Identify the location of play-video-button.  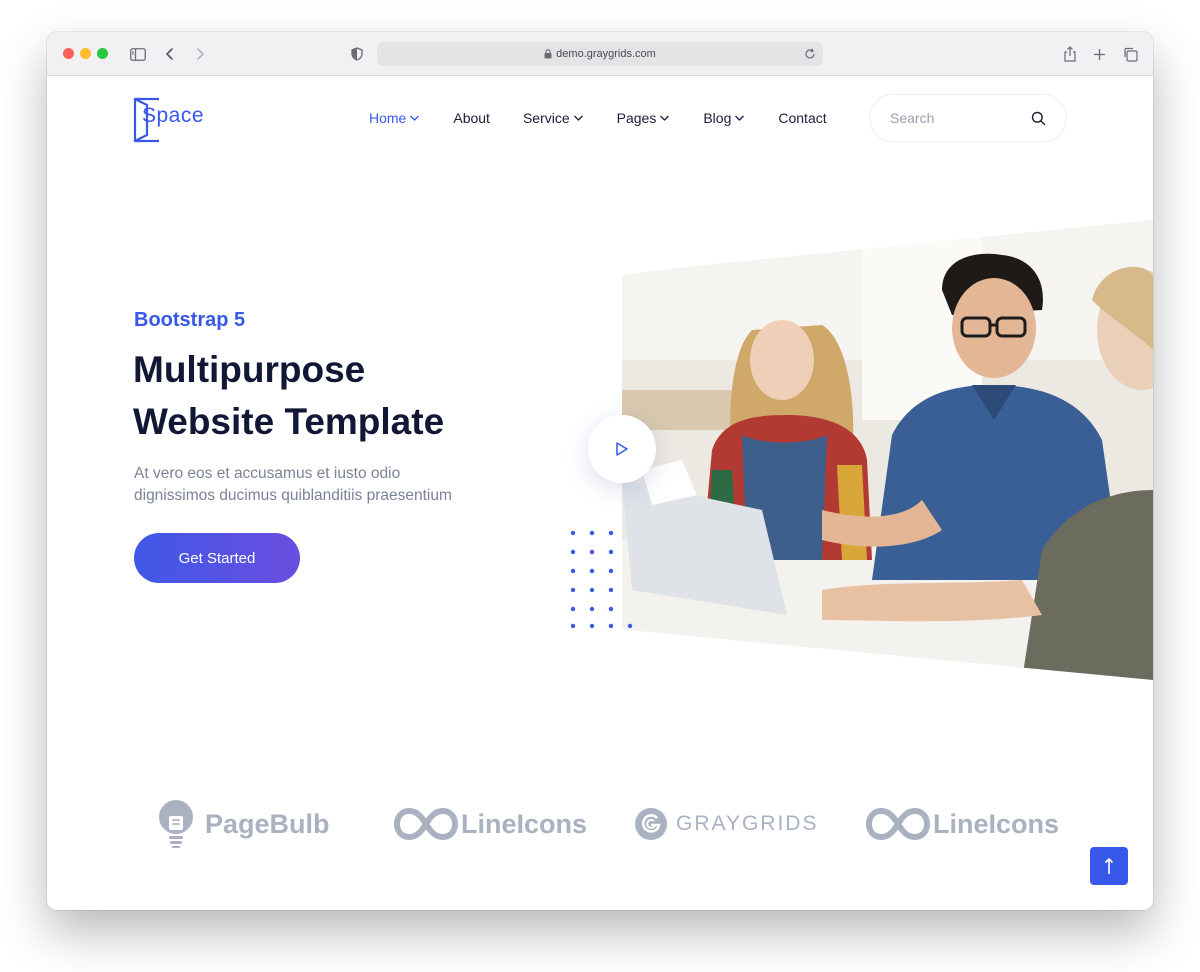
(622, 449).